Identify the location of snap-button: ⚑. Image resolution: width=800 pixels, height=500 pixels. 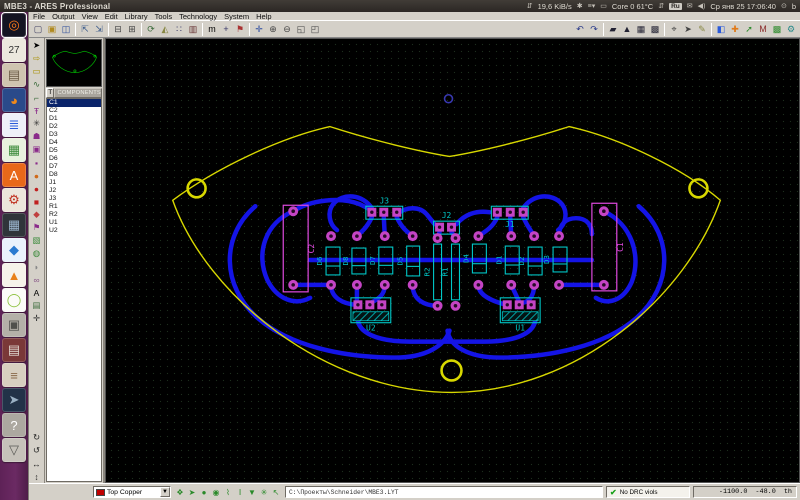
(240, 29).